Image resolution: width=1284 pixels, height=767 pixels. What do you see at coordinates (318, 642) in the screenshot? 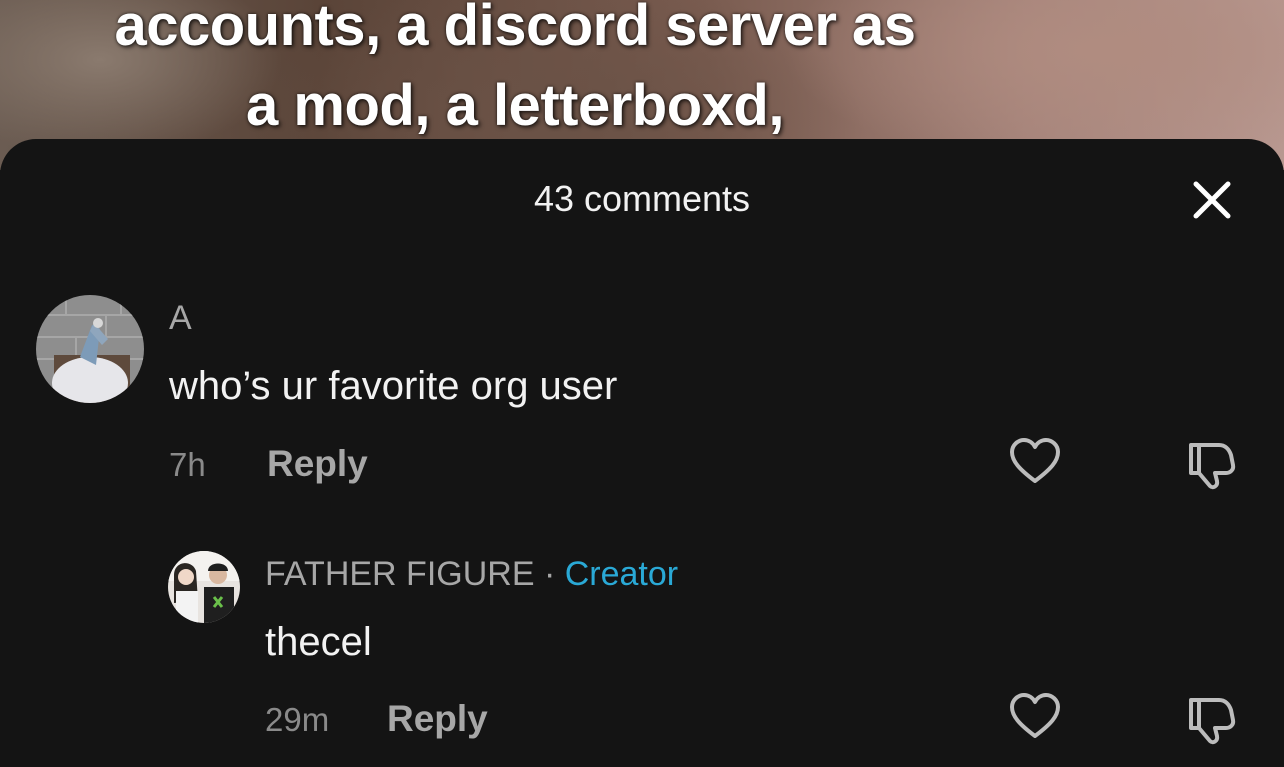
I see `reply-text: thecel` at bounding box center [318, 642].